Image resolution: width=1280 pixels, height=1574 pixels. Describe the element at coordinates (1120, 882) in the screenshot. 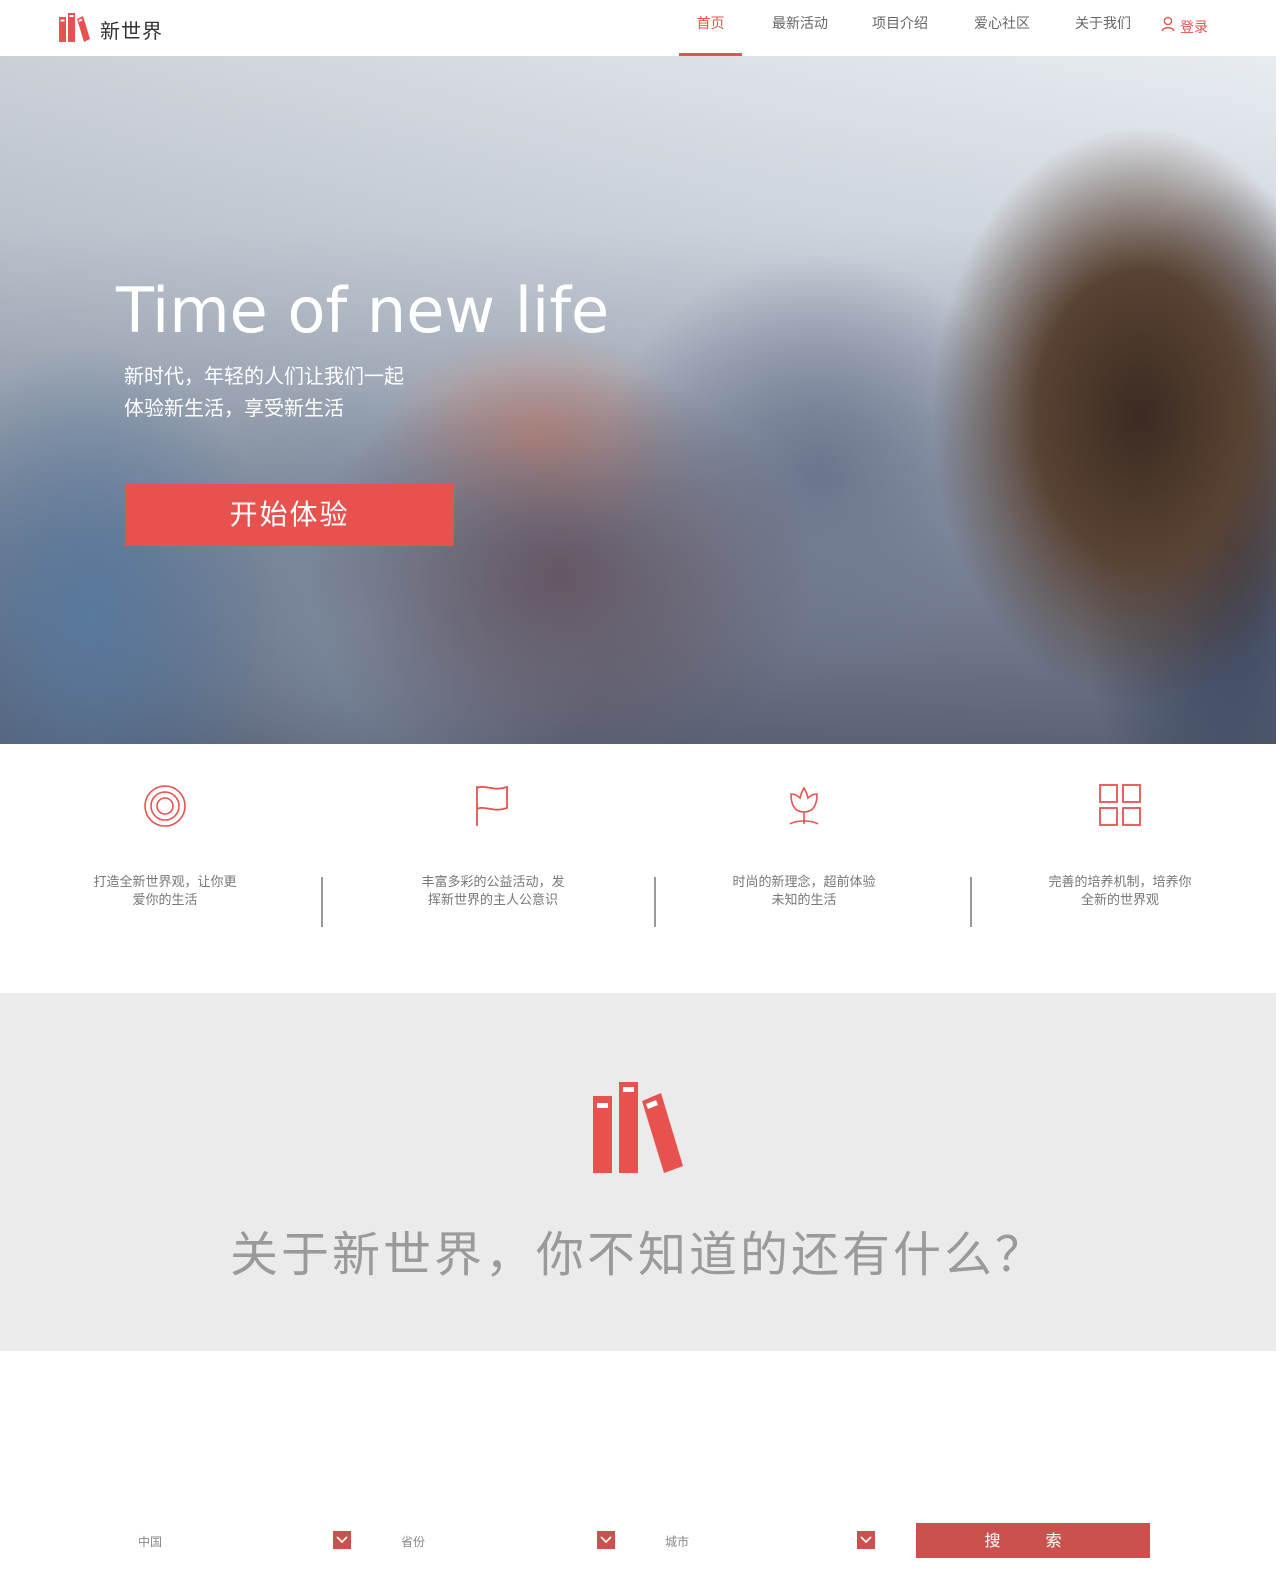

I see `feature-text-line-1: 完善的培养机制，培养你` at that location.